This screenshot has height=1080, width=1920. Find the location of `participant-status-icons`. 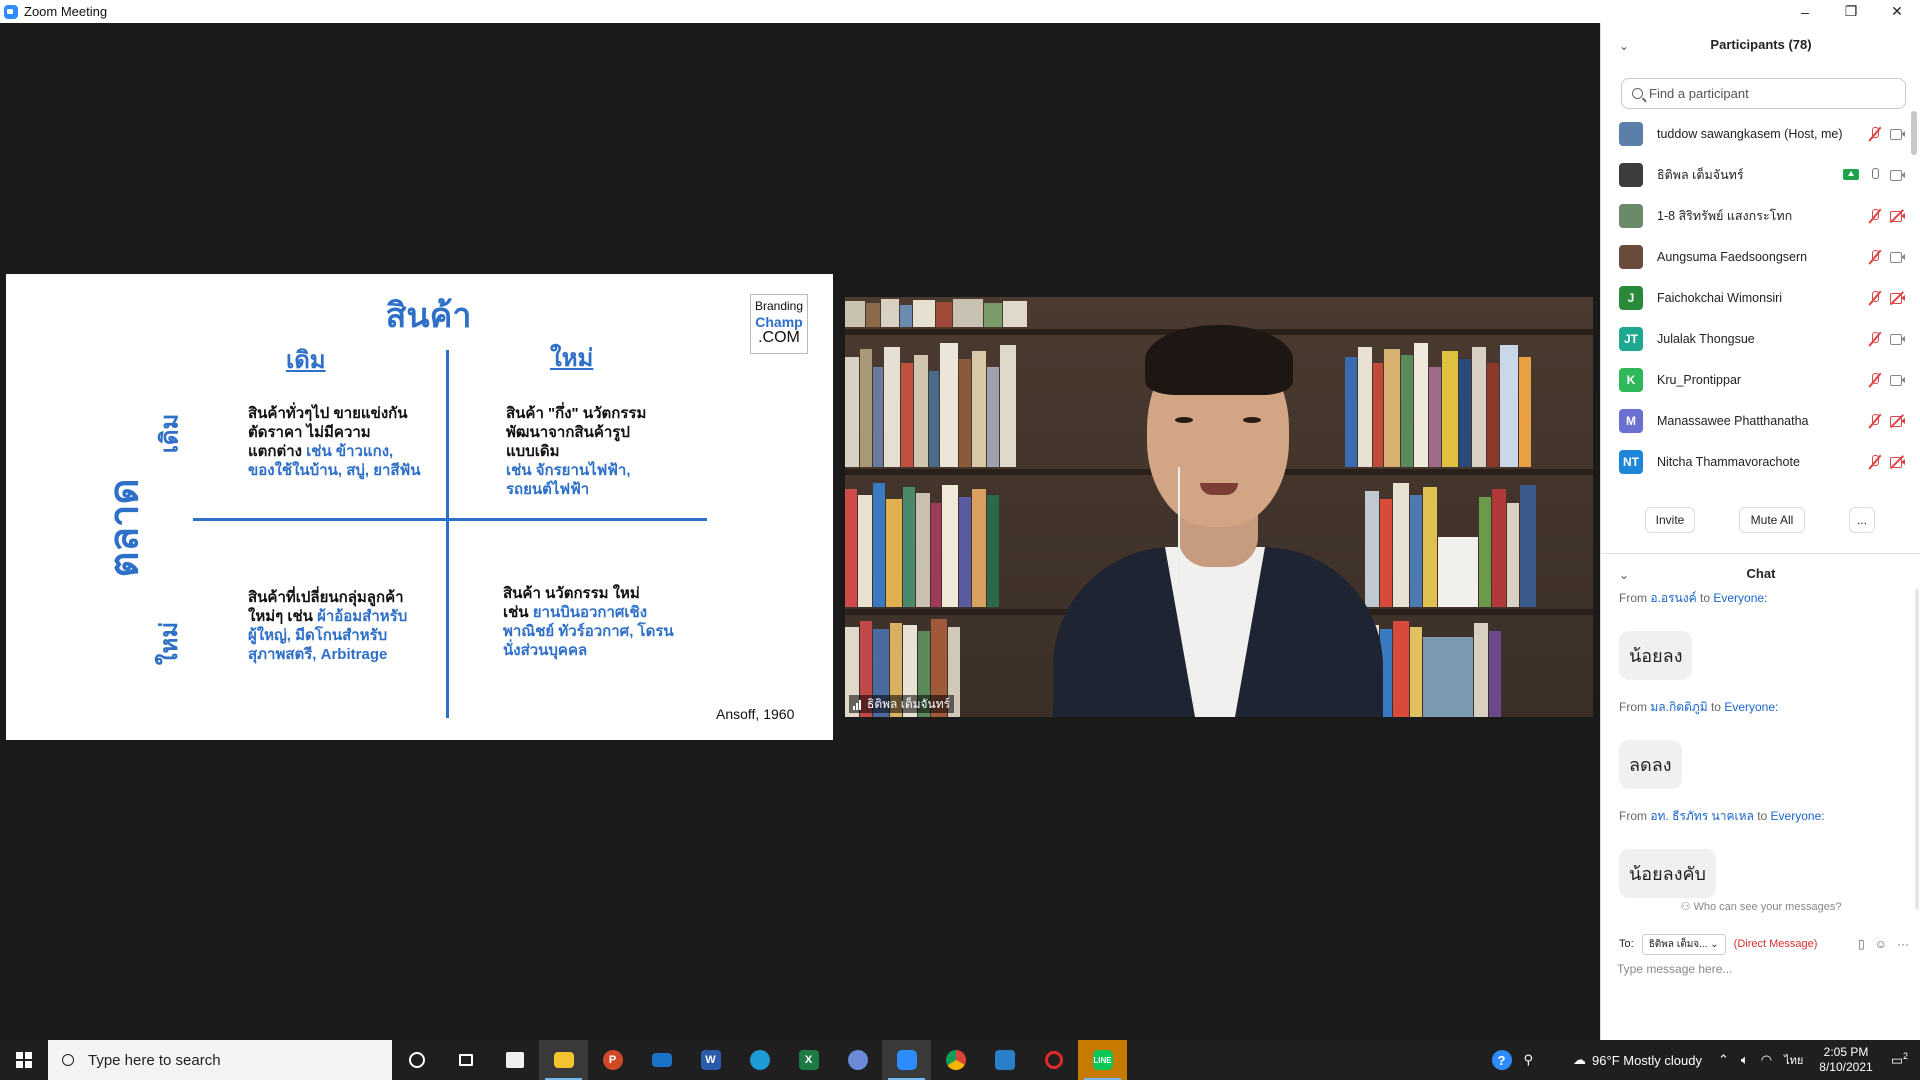

participant-status-icons is located at coordinates (1874, 175).